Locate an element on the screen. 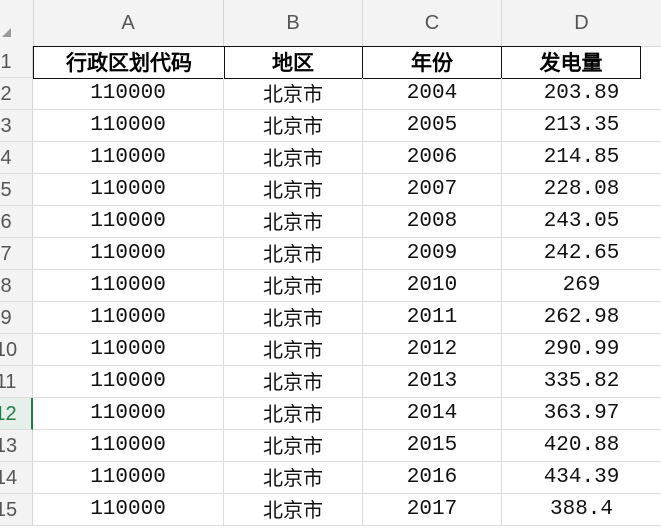 The height and width of the screenshot is (528, 661). row-number: 1 is located at coordinates (6, 62).